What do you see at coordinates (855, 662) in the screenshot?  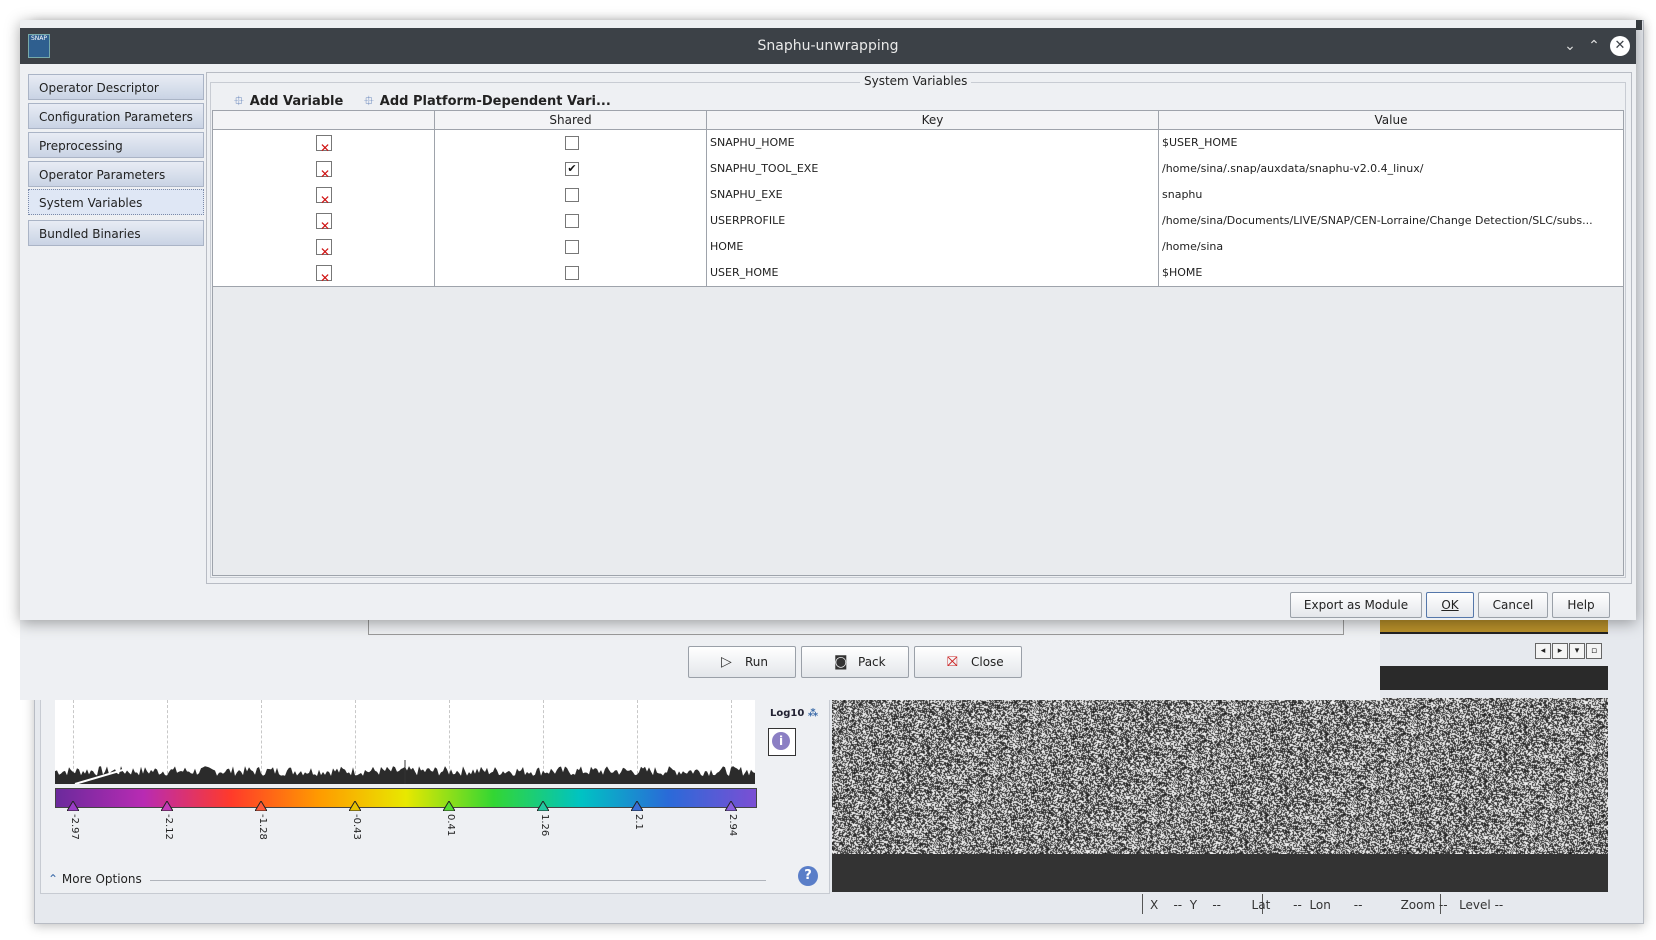 I see `pack-button: ◙ Pack` at bounding box center [855, 662].